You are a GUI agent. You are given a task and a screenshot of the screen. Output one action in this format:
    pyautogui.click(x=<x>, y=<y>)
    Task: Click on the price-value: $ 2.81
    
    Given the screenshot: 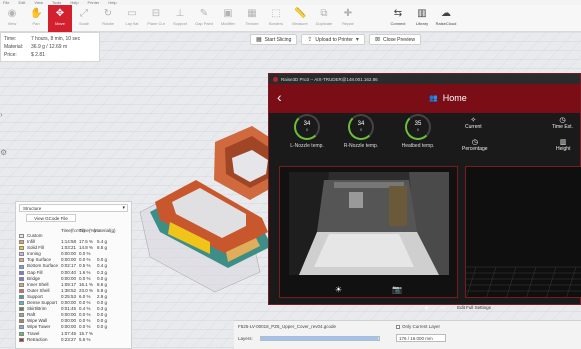 What is the action you would take?
    pyautogui.click(x=38, y=55)
    